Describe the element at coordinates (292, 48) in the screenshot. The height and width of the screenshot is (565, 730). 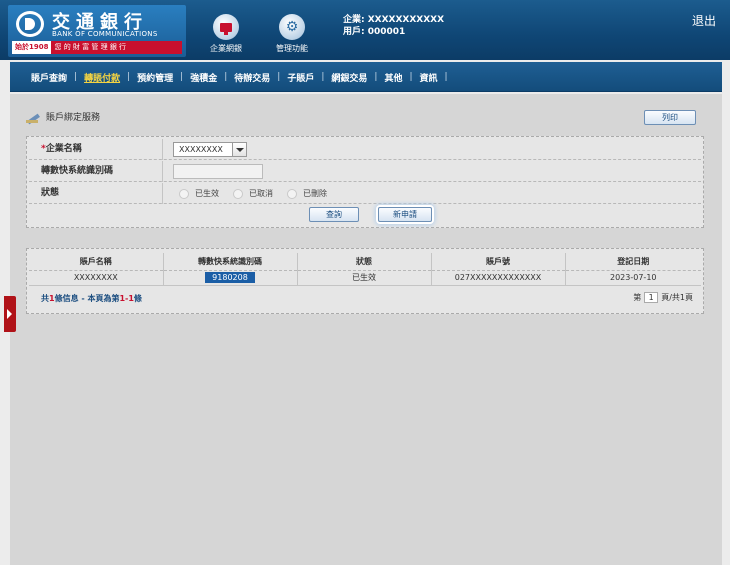
I see `nav-management-label: 管理功能` at that location.